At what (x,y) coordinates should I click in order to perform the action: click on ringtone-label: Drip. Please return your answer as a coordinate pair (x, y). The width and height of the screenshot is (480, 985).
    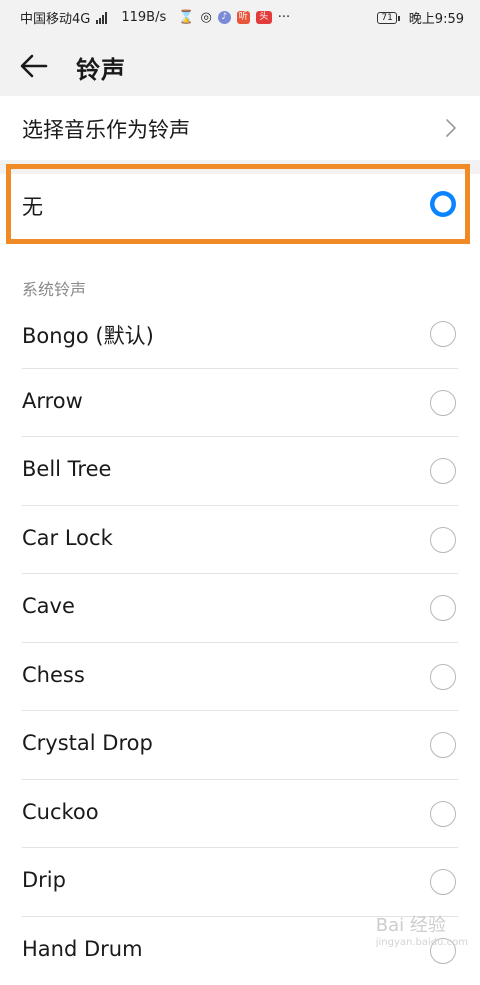
    Looking at the image, I should click on (44, 880).